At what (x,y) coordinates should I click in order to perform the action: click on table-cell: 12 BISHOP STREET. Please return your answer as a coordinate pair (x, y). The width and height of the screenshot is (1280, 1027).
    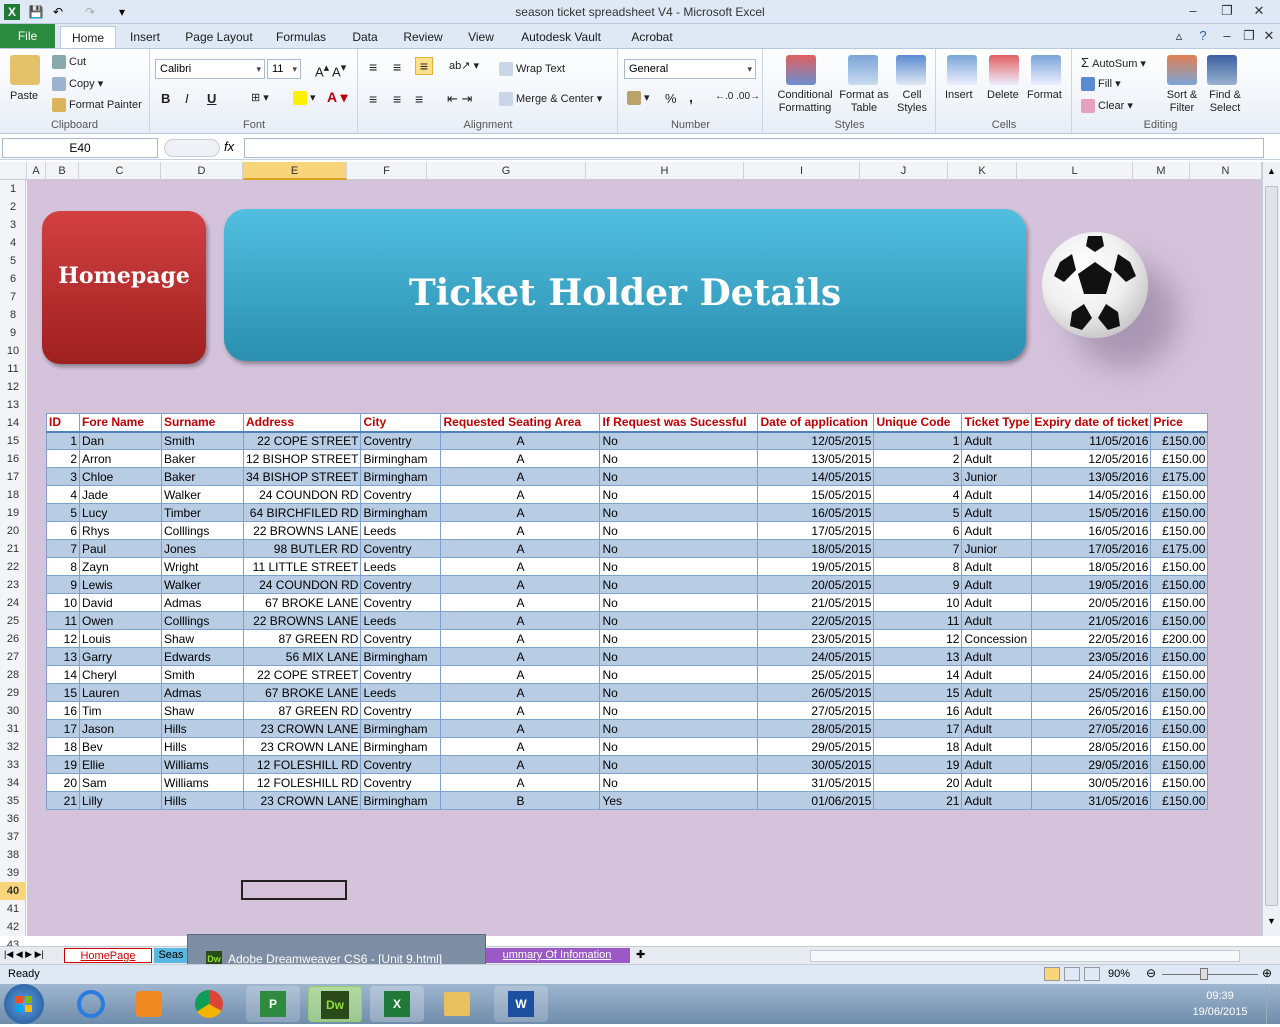
    Looking at the image, I should click on (302, 458).